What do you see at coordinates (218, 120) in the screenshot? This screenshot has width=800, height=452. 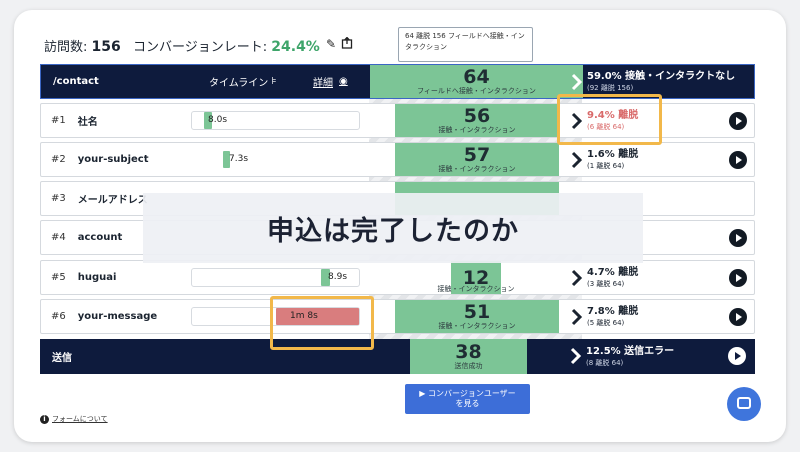 I see `timeline-time: 8.0s` at bounding box center [218, 120].